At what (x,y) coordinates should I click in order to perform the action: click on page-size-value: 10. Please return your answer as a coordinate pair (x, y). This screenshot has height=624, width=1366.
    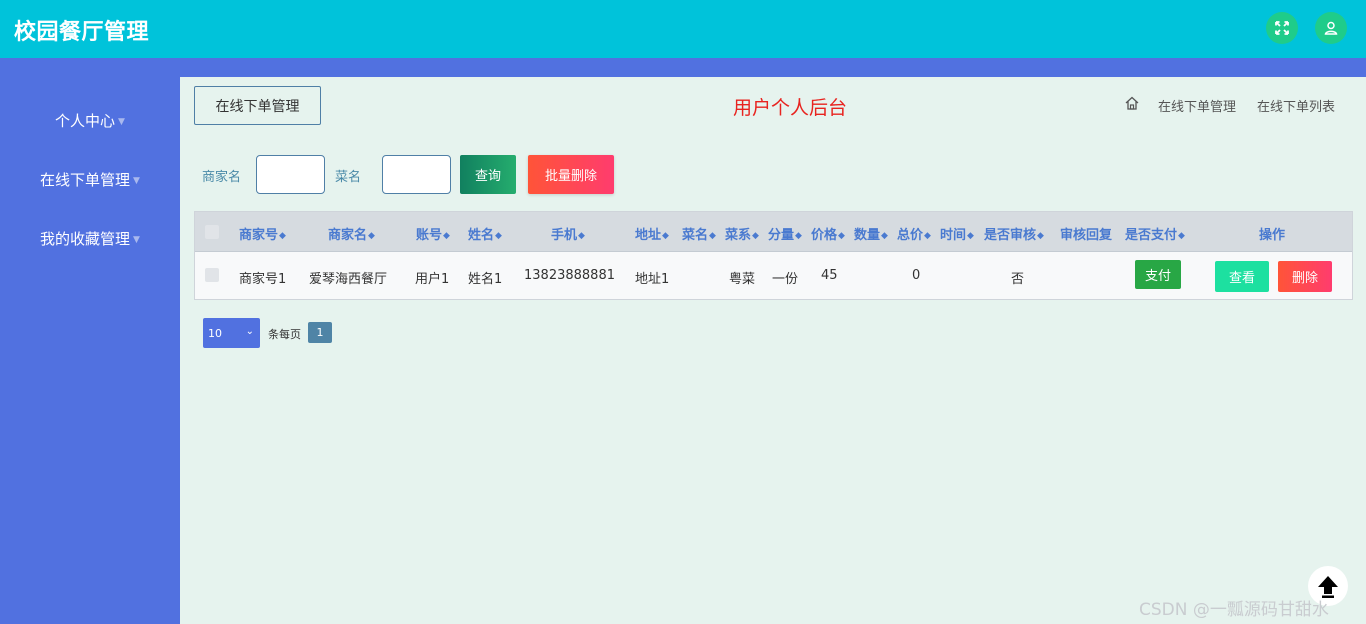
    Looking at the image, I should click on (215, 333).